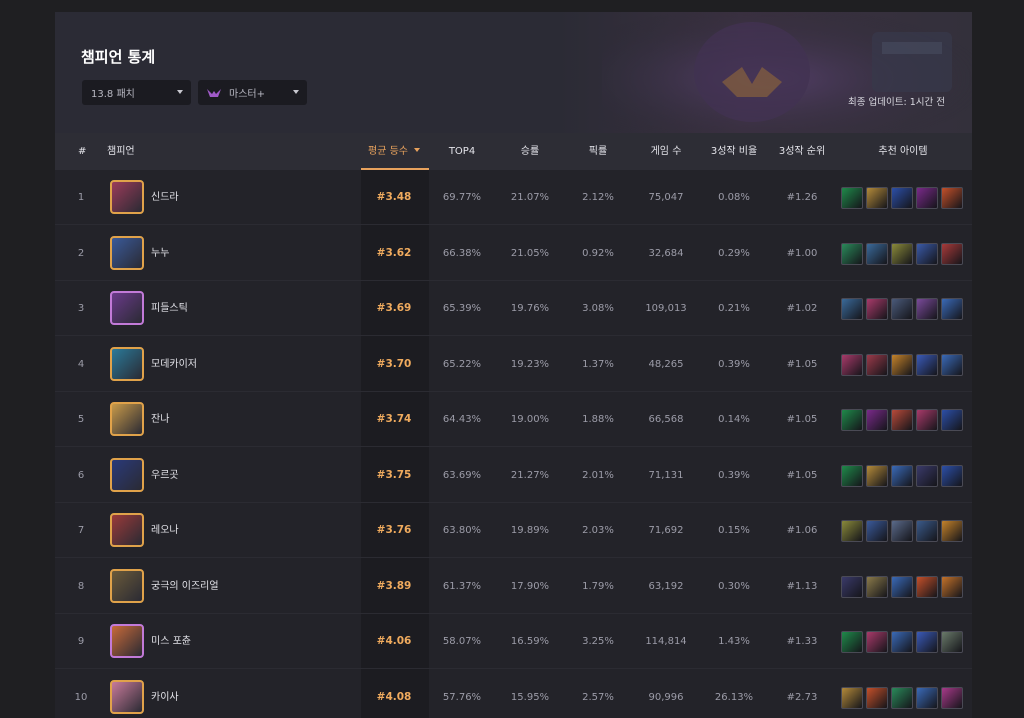 The height and width of the screenshot is (718, 1024). Describe the element at coordinates (734, 419) in the screenshot. I see `3star-rate-cell: 0.14%` at that location.